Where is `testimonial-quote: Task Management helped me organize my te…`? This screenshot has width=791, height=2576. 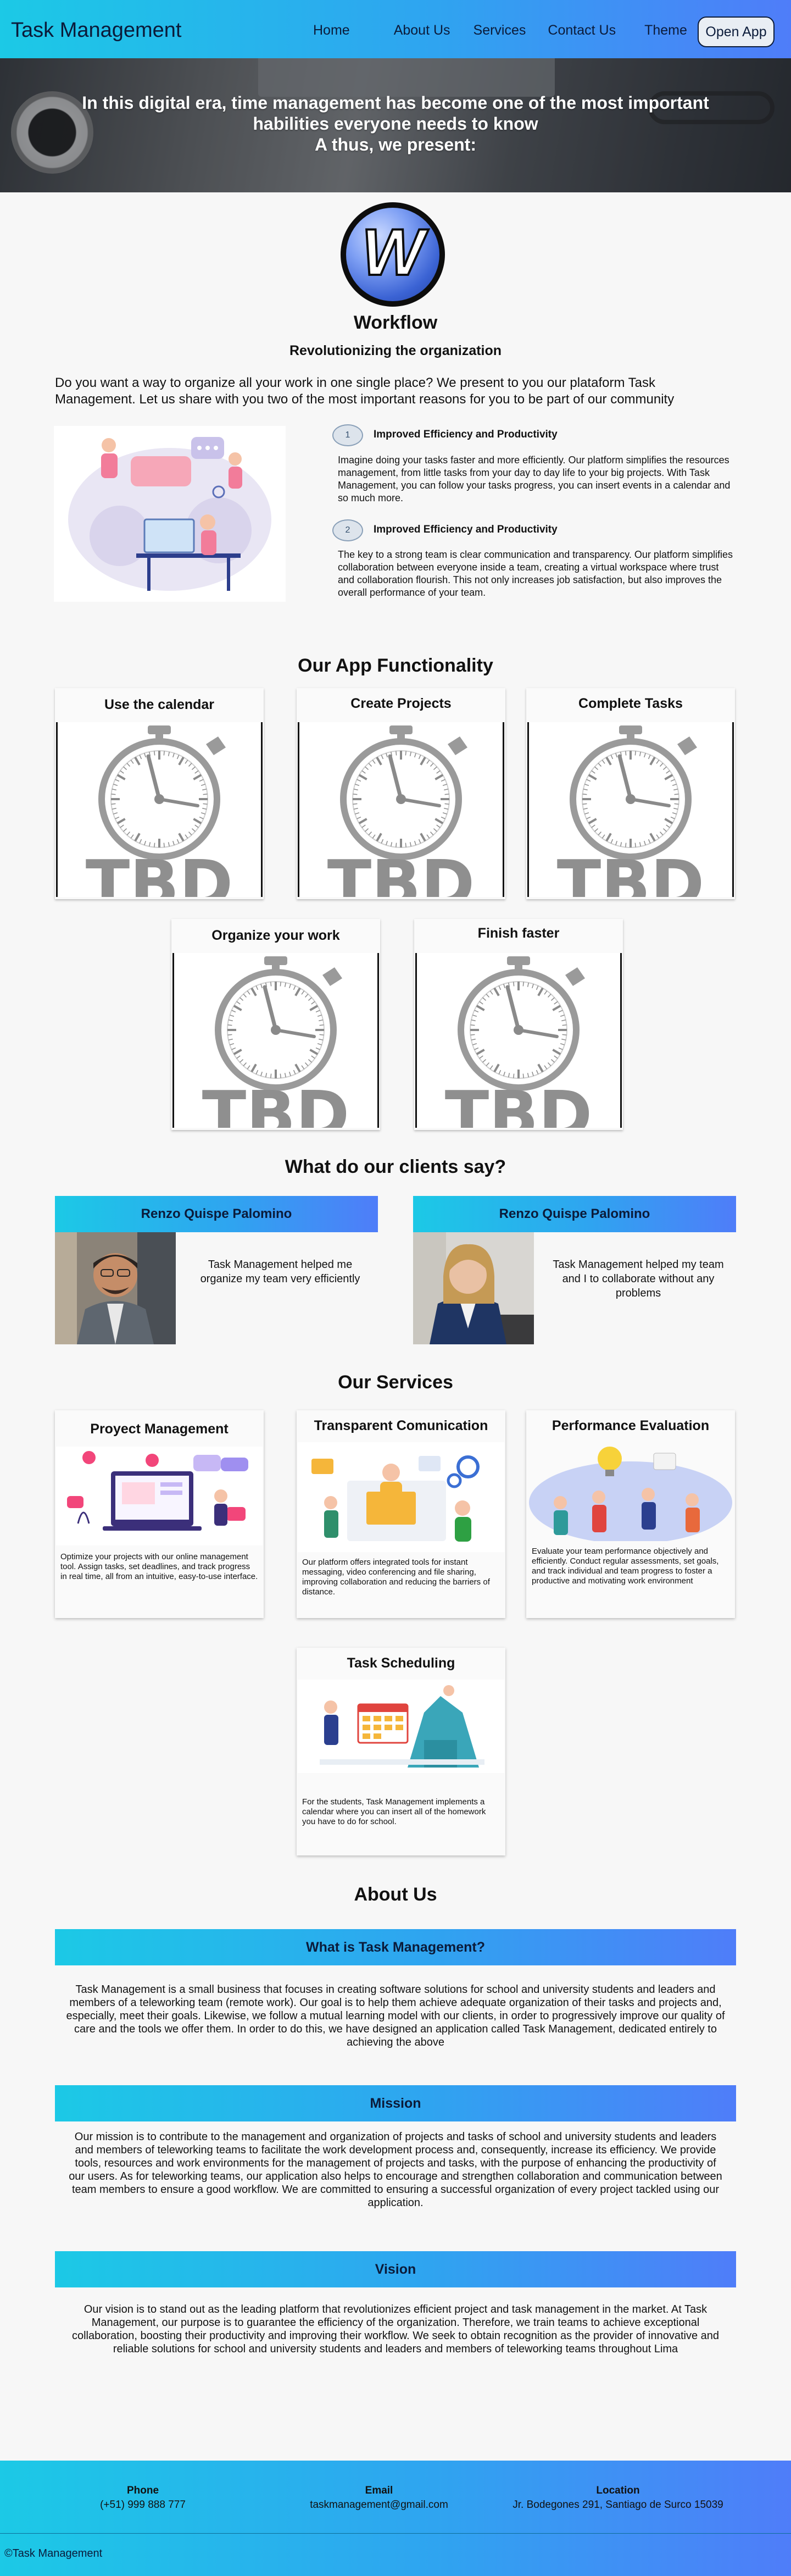 testimonial-quote: Task Management helped me organize my te… is located at coordinates (280, 1272).